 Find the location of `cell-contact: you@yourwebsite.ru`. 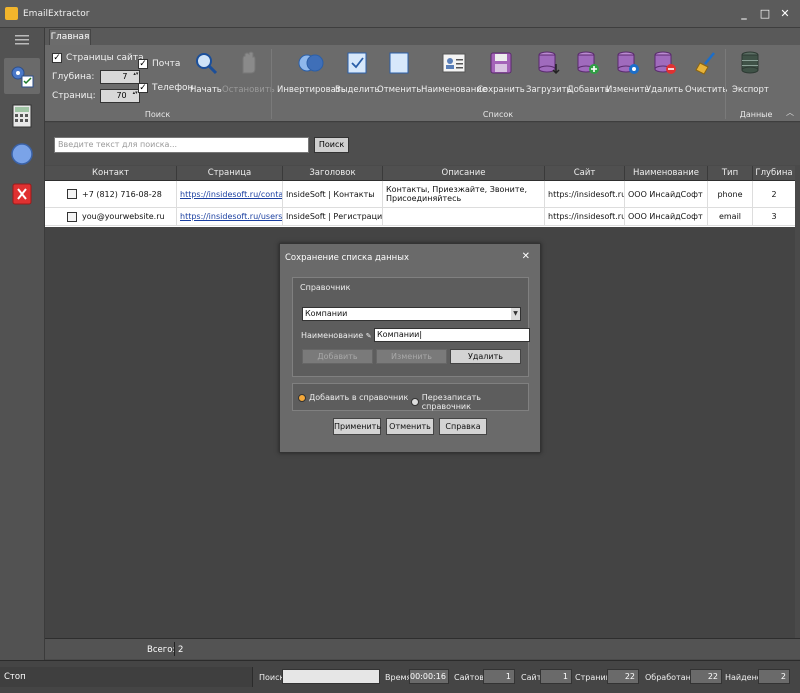

cell-contact: you@yourwebsite.ru is located at coordinates (111, 216).